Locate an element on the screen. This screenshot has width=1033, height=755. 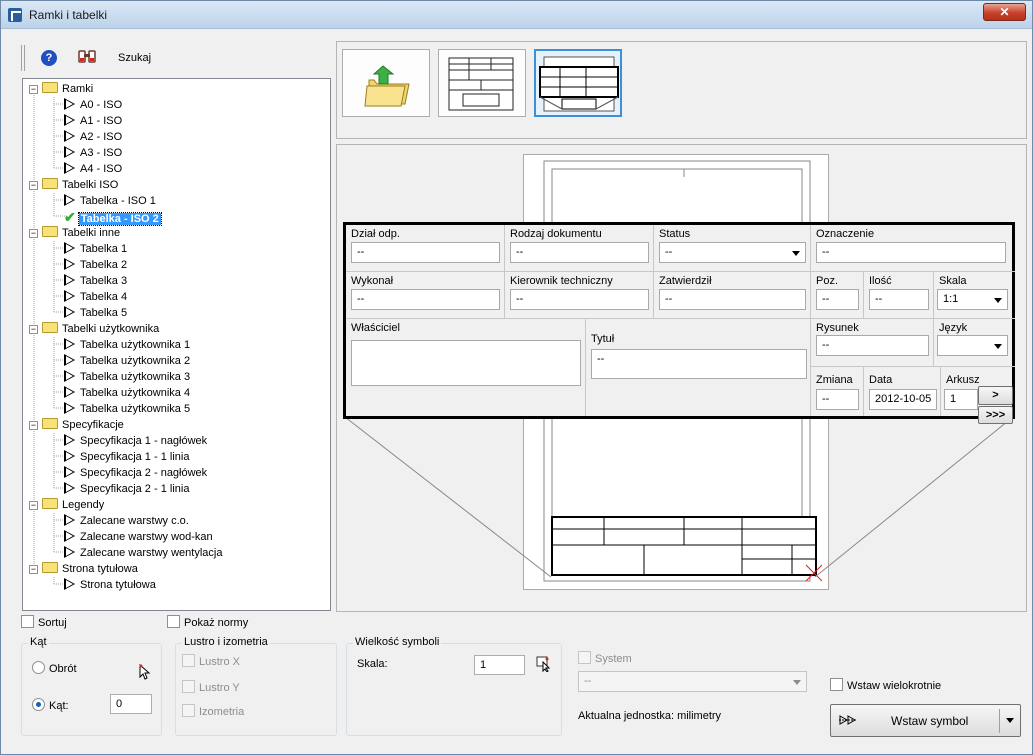
zmiana-input: -- is located at coordinates (837, 399).